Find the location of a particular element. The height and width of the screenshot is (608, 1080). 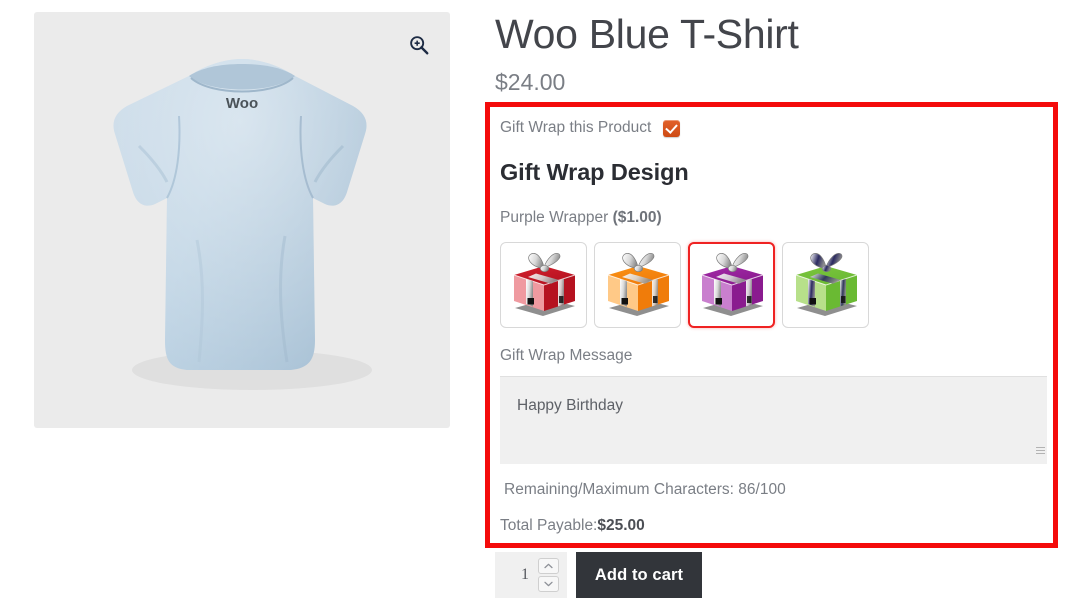

chevron-down-icon is located at coordinates (548, 584).